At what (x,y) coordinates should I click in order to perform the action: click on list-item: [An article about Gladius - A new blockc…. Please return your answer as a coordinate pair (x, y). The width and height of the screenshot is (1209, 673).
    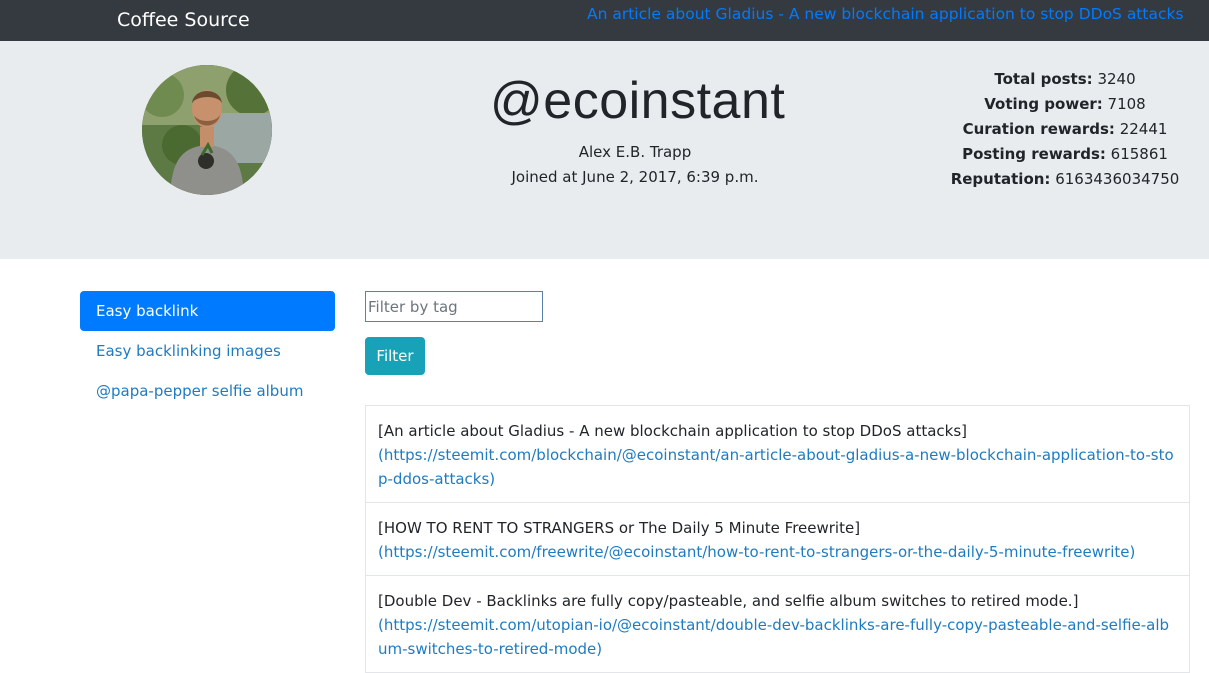
    Looking at the image, I should click on (777, 454).